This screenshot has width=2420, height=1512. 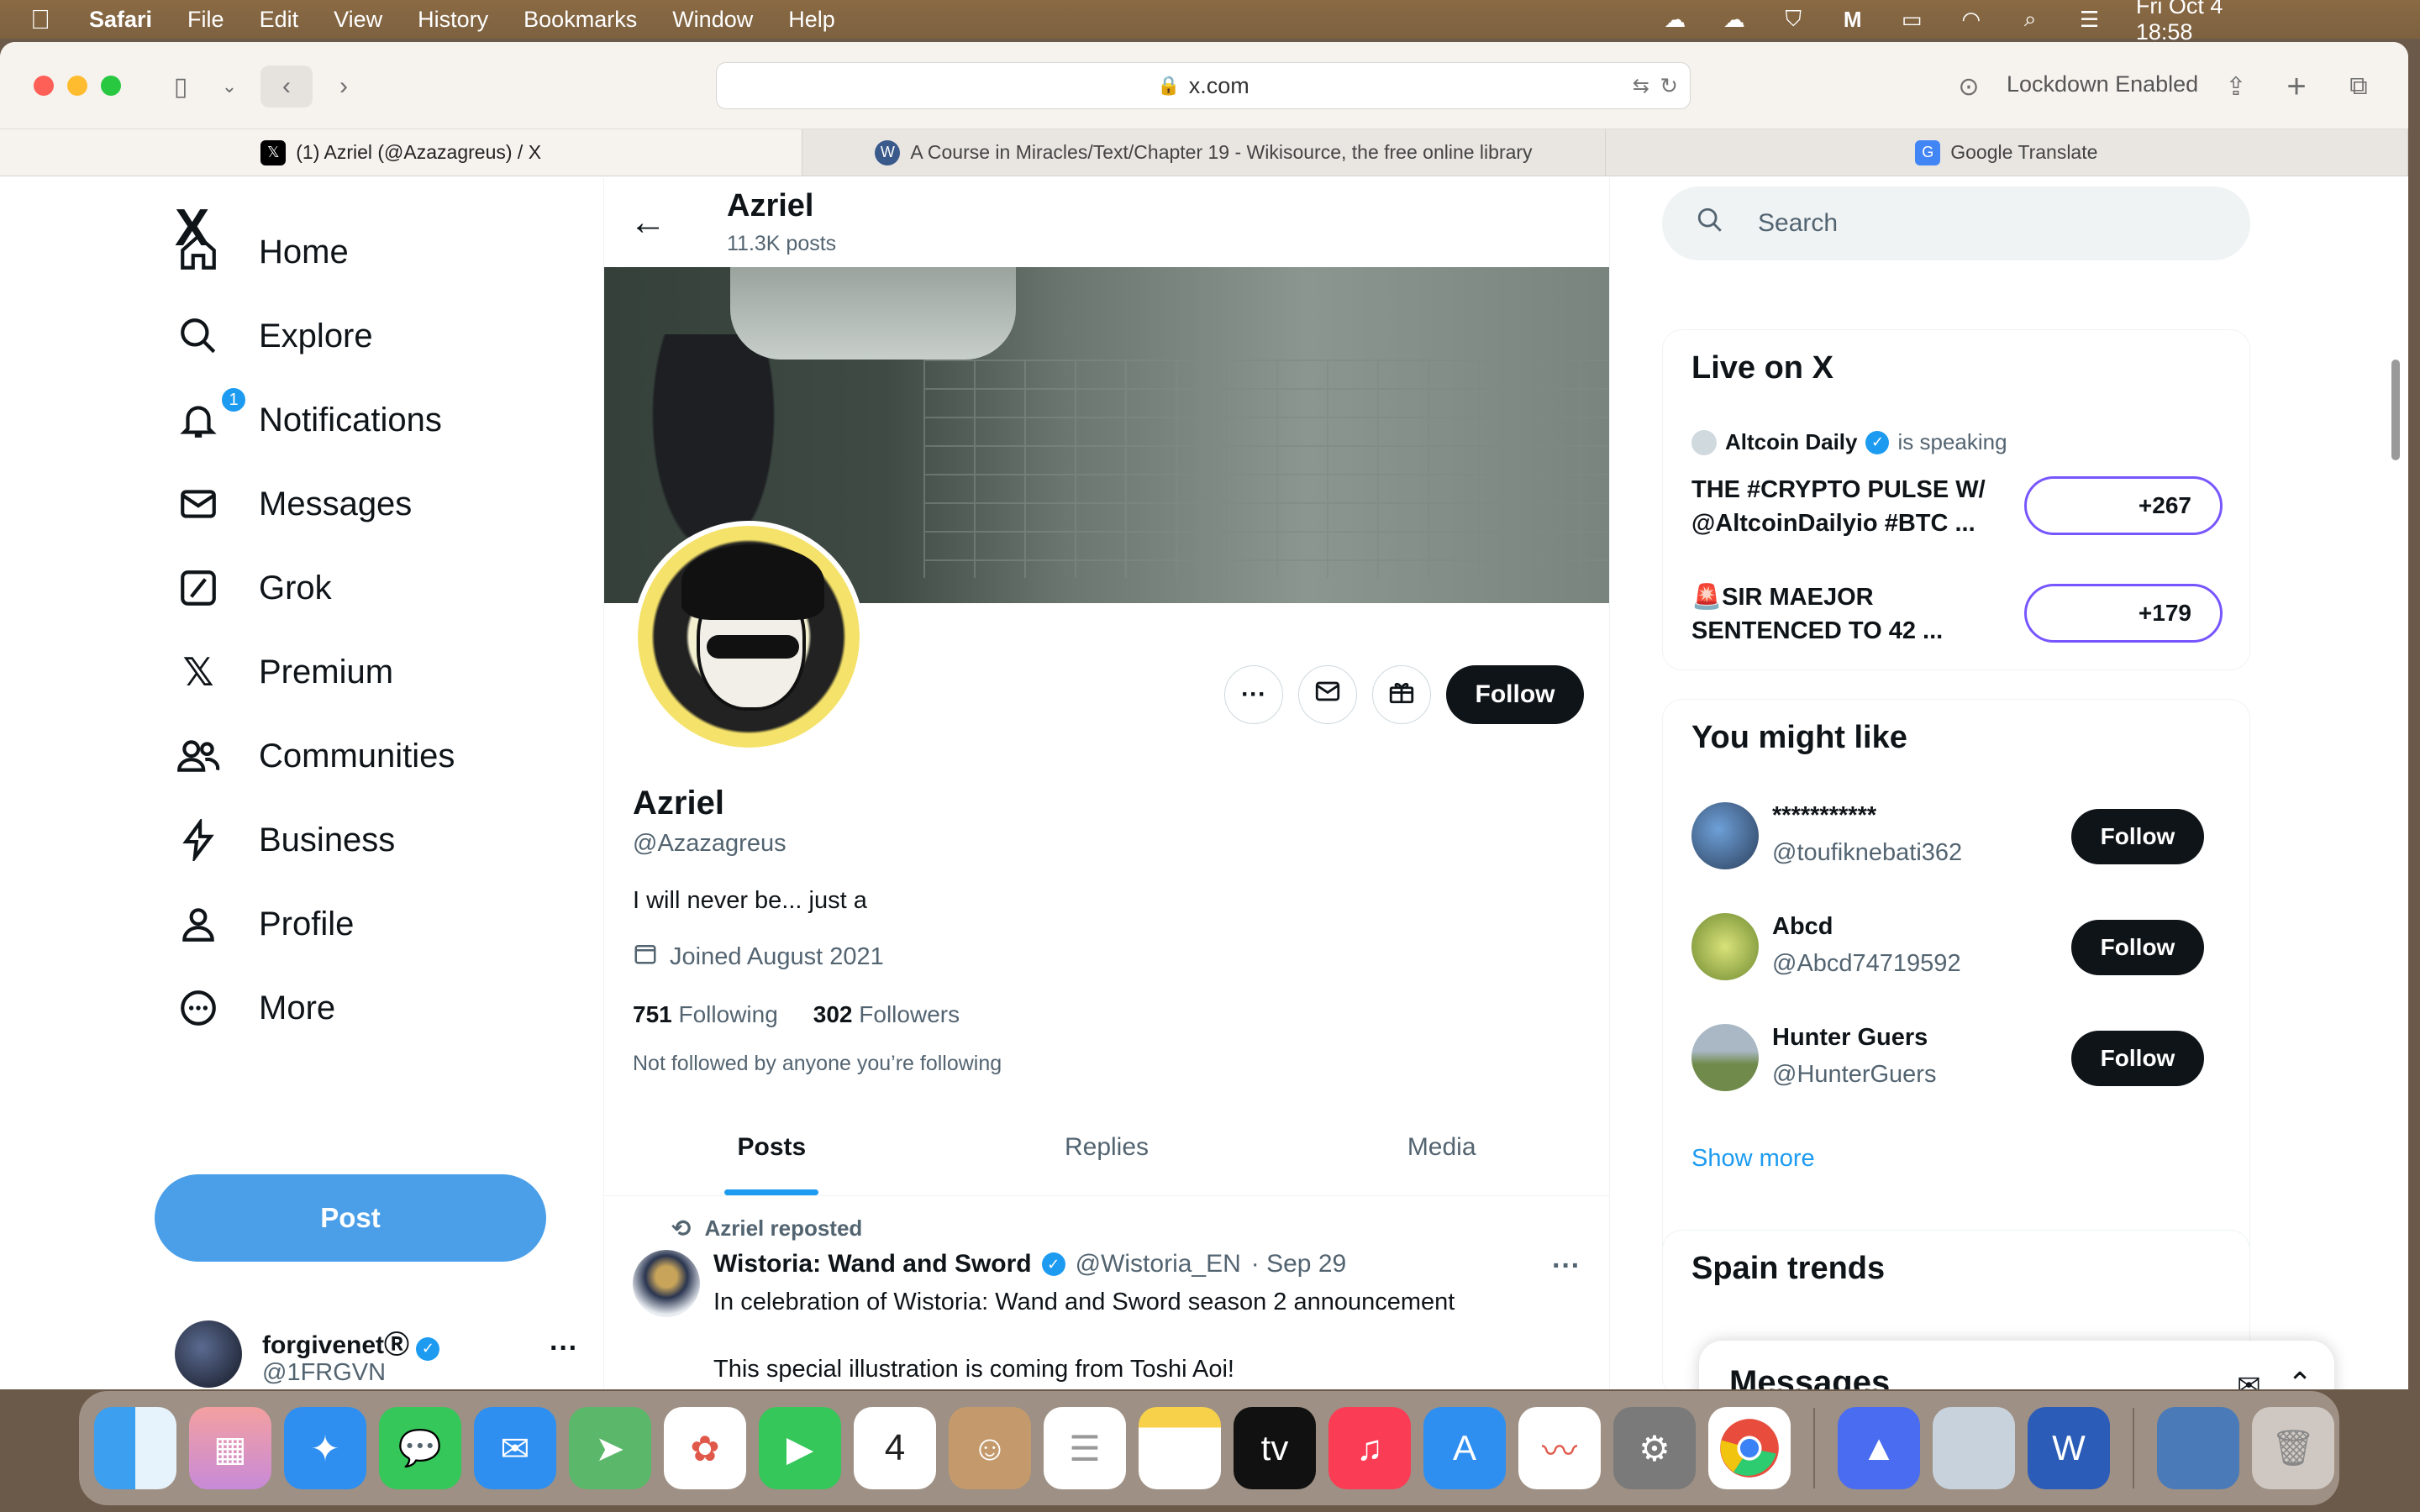 I want to click on nav-business: Business, so click(x=285, y=840).